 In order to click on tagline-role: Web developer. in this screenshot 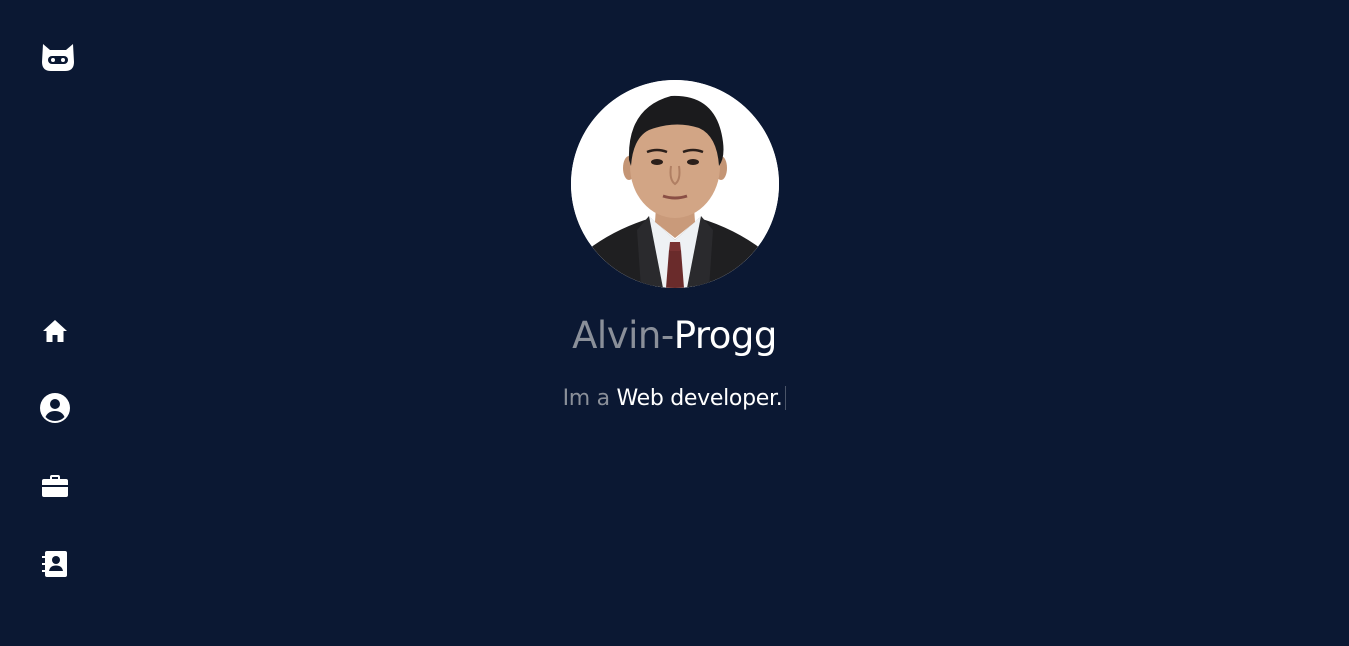, I will do `click(699, 398)`.